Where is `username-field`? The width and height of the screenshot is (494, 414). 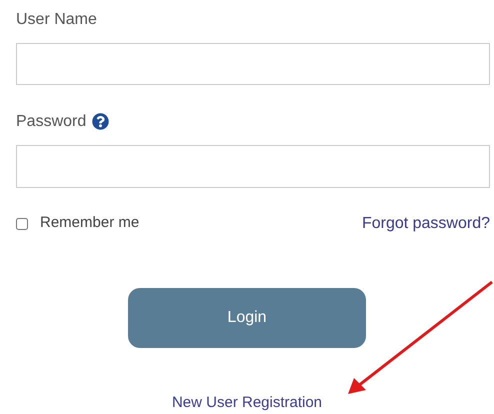
username-field is located at coordinates (253, 64).